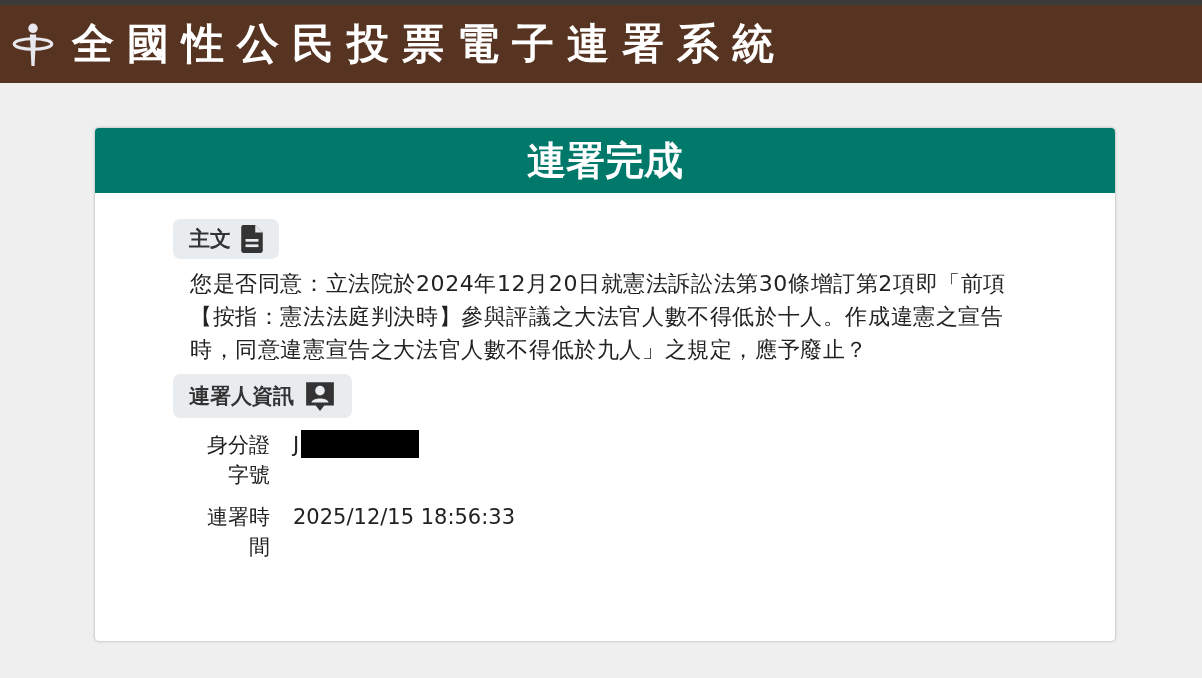 Image resolution: width=1202 pixels, height=678 pixels. Describe the element at coordinates (210, 239) in the screenshot. I see `section-title: 主文` at that location.